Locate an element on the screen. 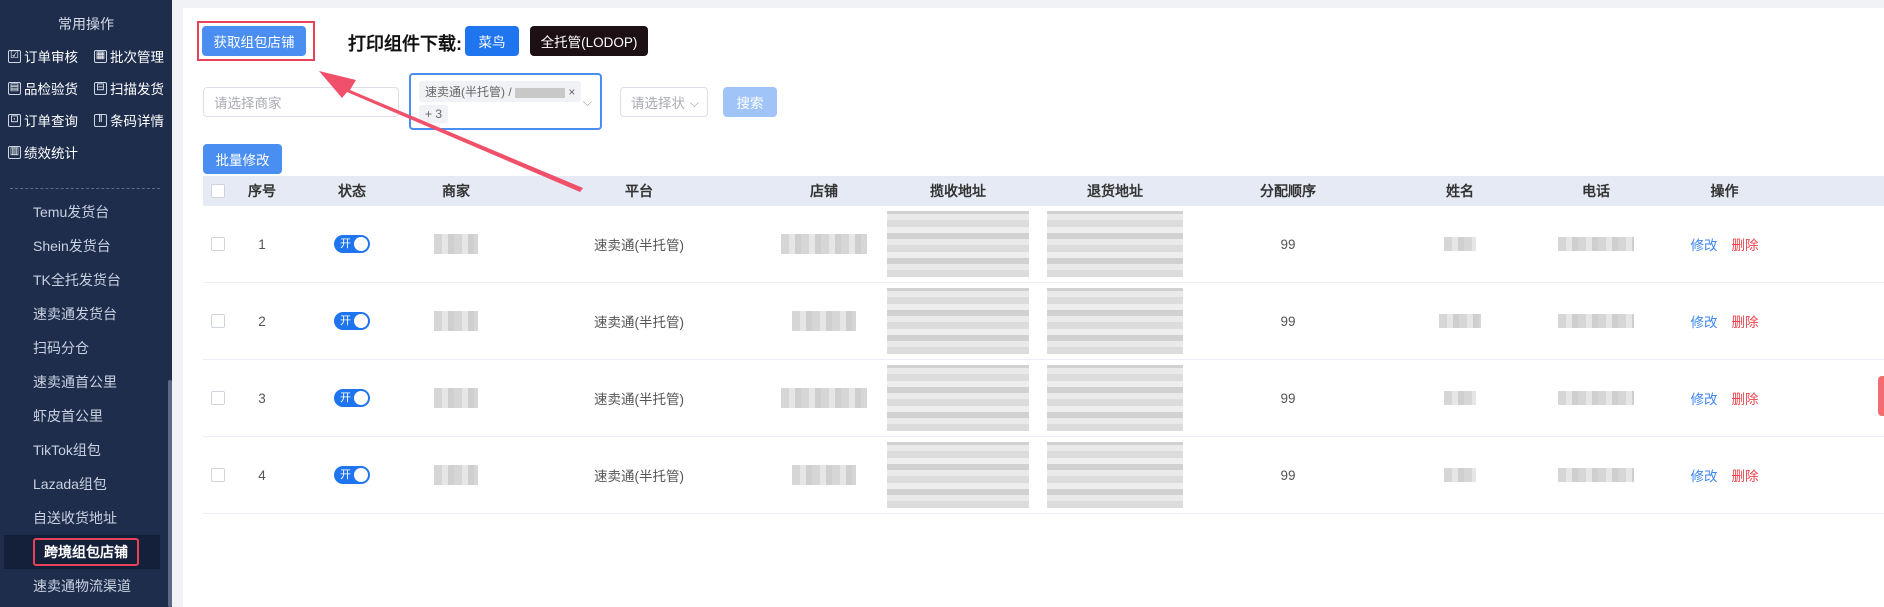 This screenshot has height=607, width=1884. status-select: 请选择状 ⌵ is located at coordinates (664, 102).